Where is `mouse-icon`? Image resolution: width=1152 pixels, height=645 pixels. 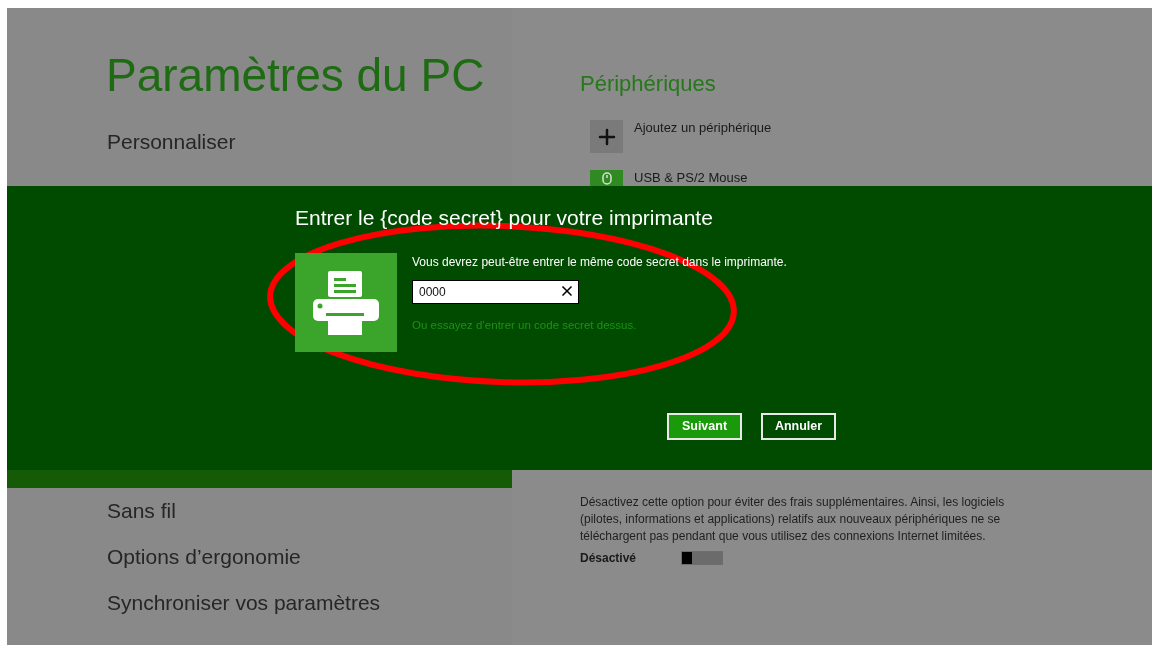 mouse-icon is located at coordinates (606, 178).